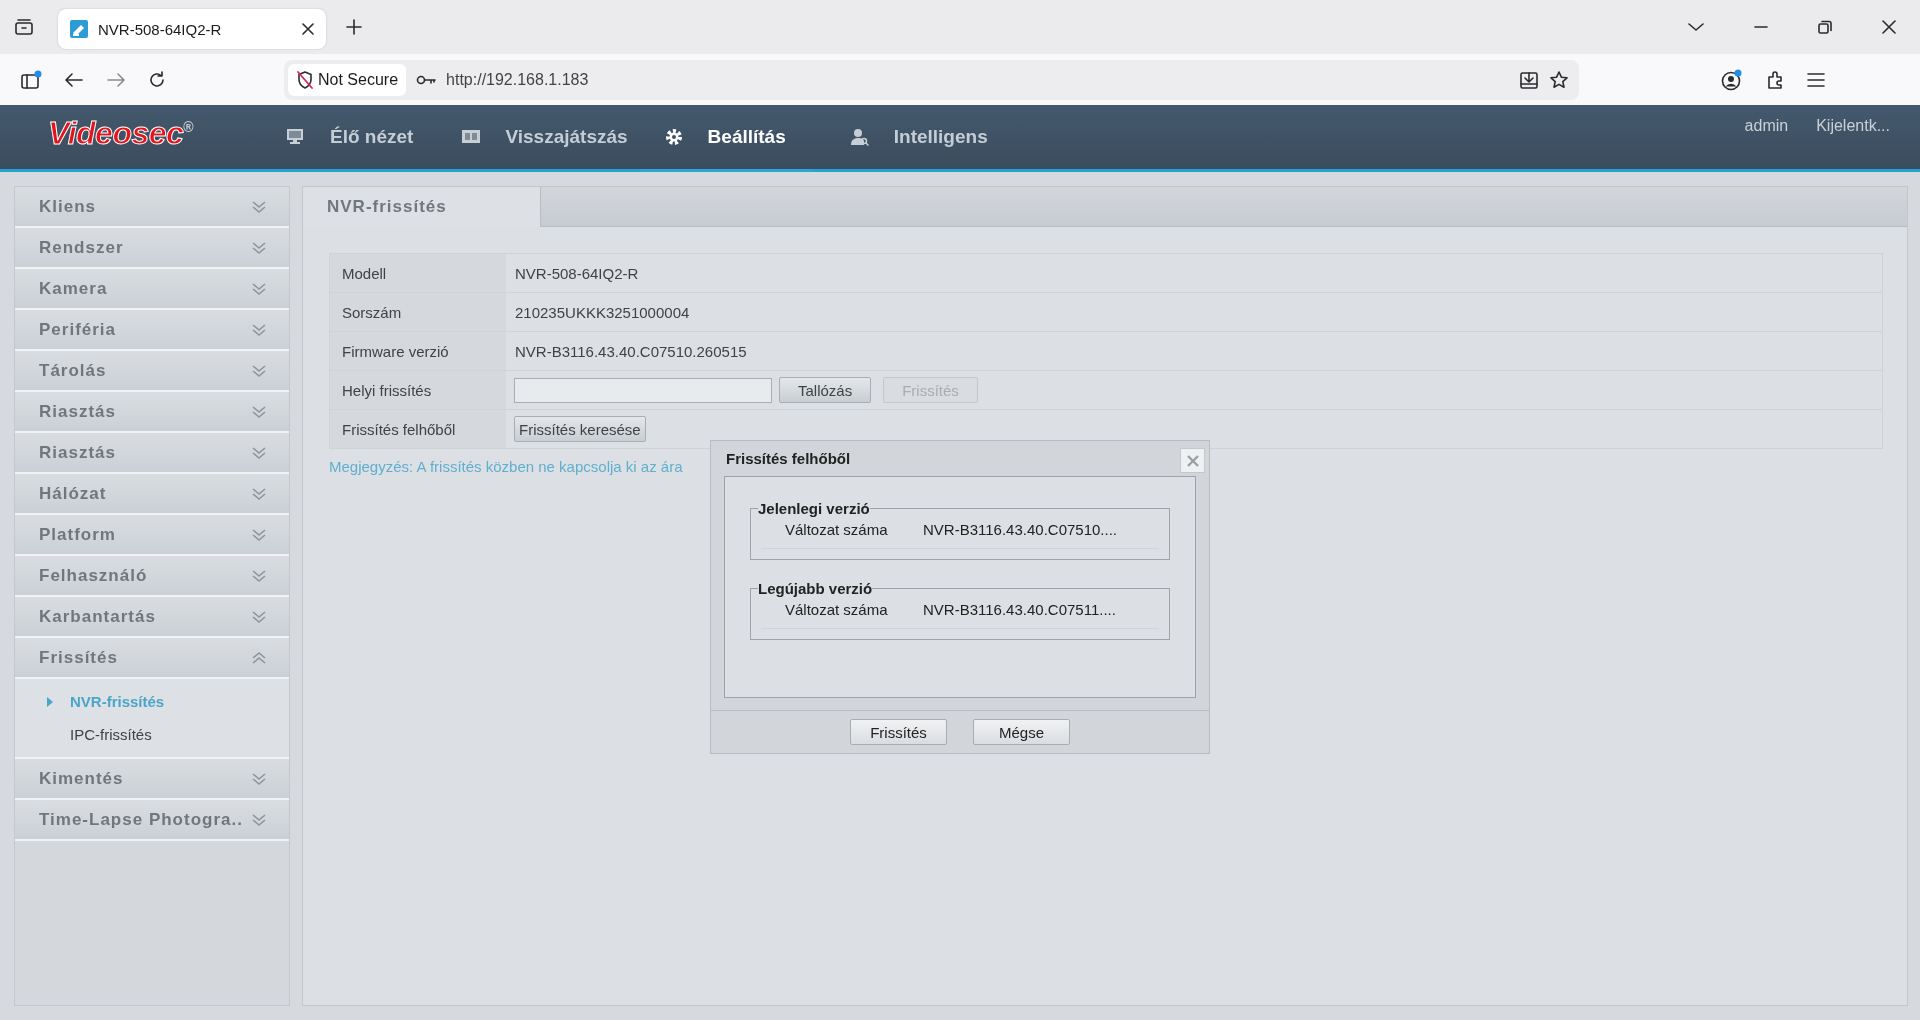  What do you see at coordinates (152, 494) in the screenshot?
I see `sidebar-item: Hálózat` at bounding box center [152, 494].